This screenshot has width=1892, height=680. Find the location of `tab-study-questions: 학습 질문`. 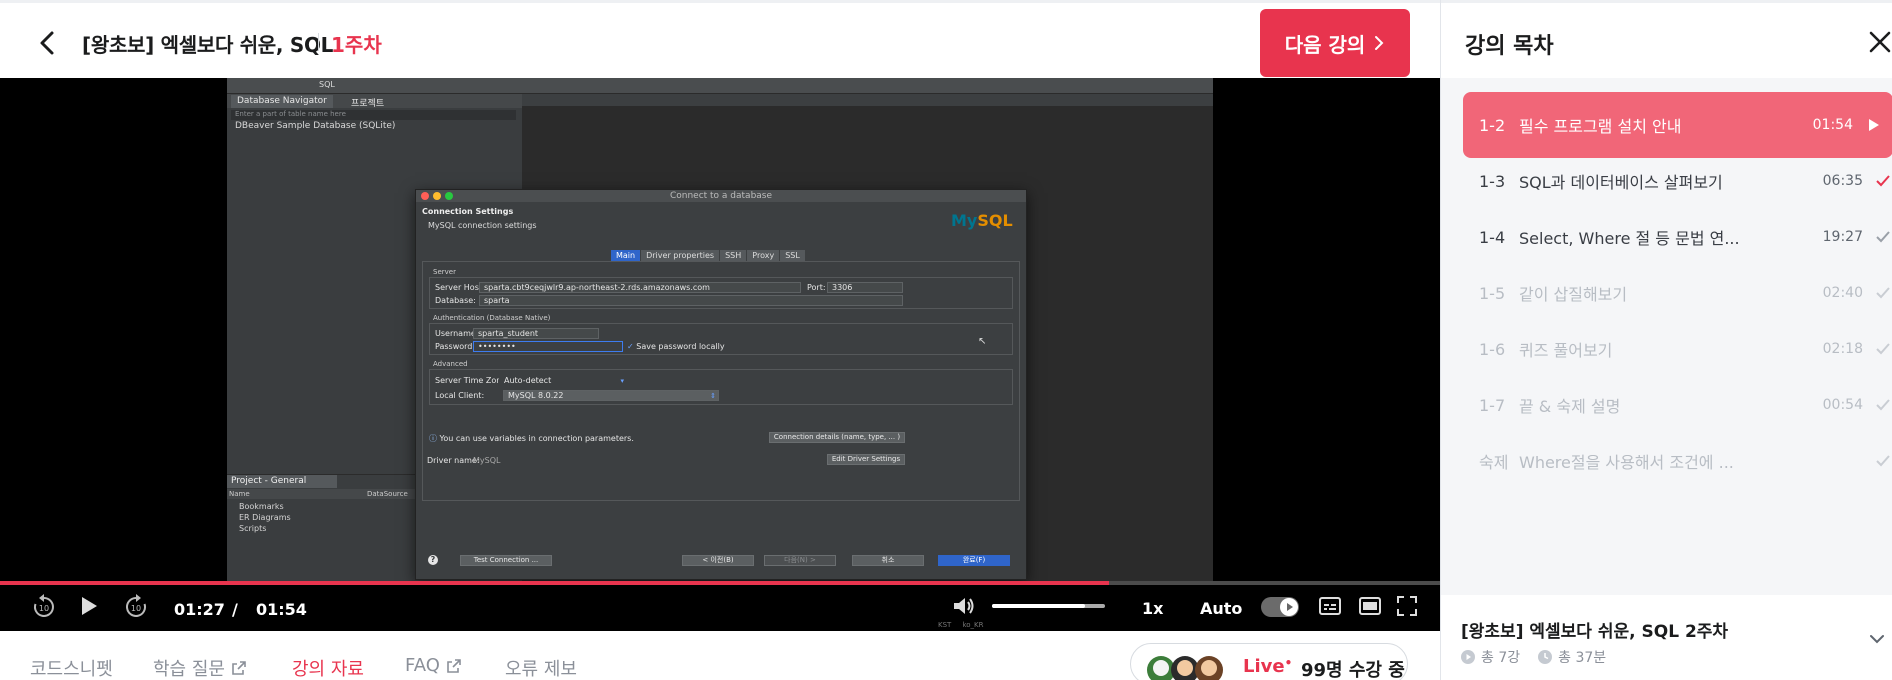

tab-study-questions: 학습 질문 is located at coordinates (200, 667).